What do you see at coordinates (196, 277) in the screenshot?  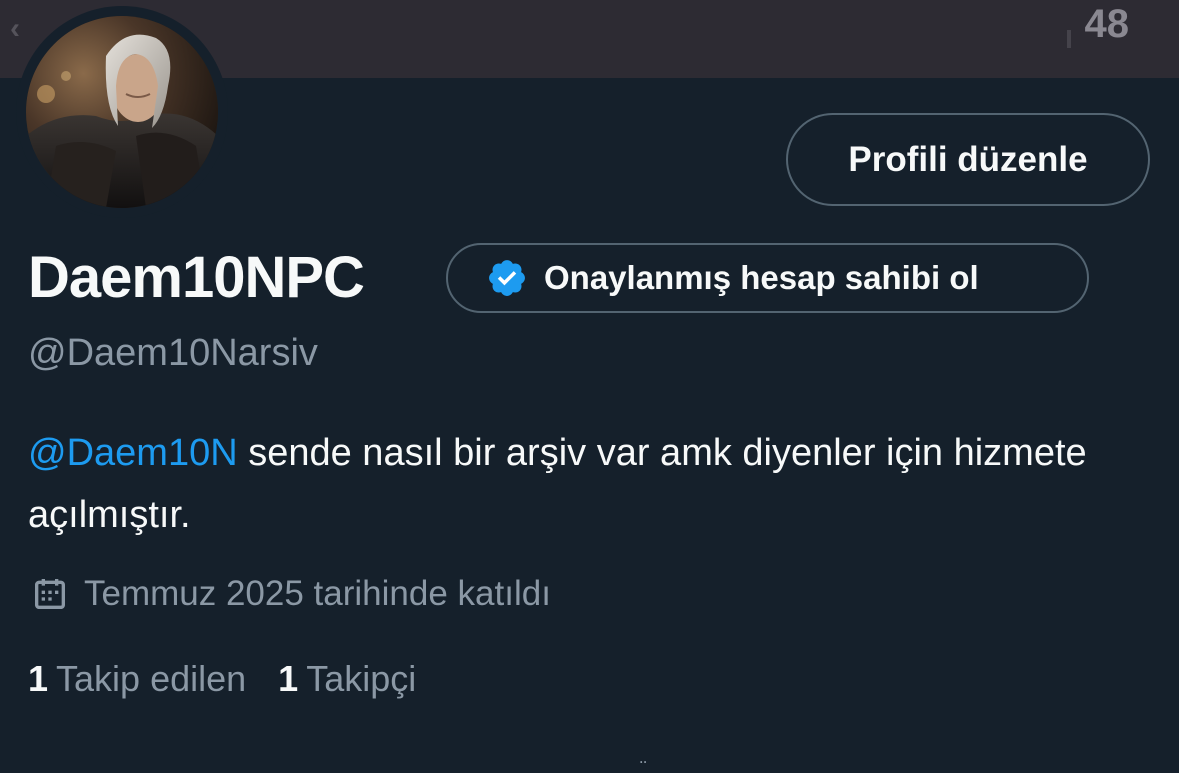 I see `display-name: Daem10NPC` at bounding box center [196, 277].